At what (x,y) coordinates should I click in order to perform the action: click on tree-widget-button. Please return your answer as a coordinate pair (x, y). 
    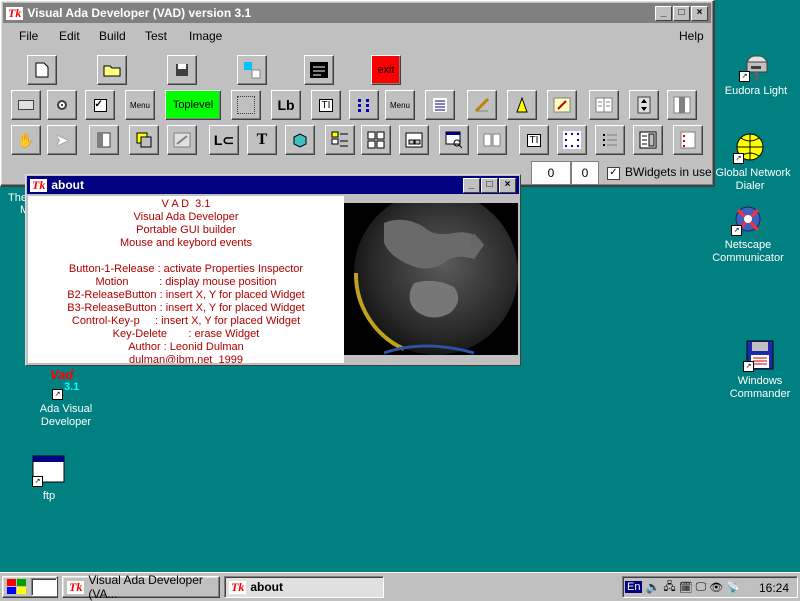
    Looking at the image, I should click on (340, 140).